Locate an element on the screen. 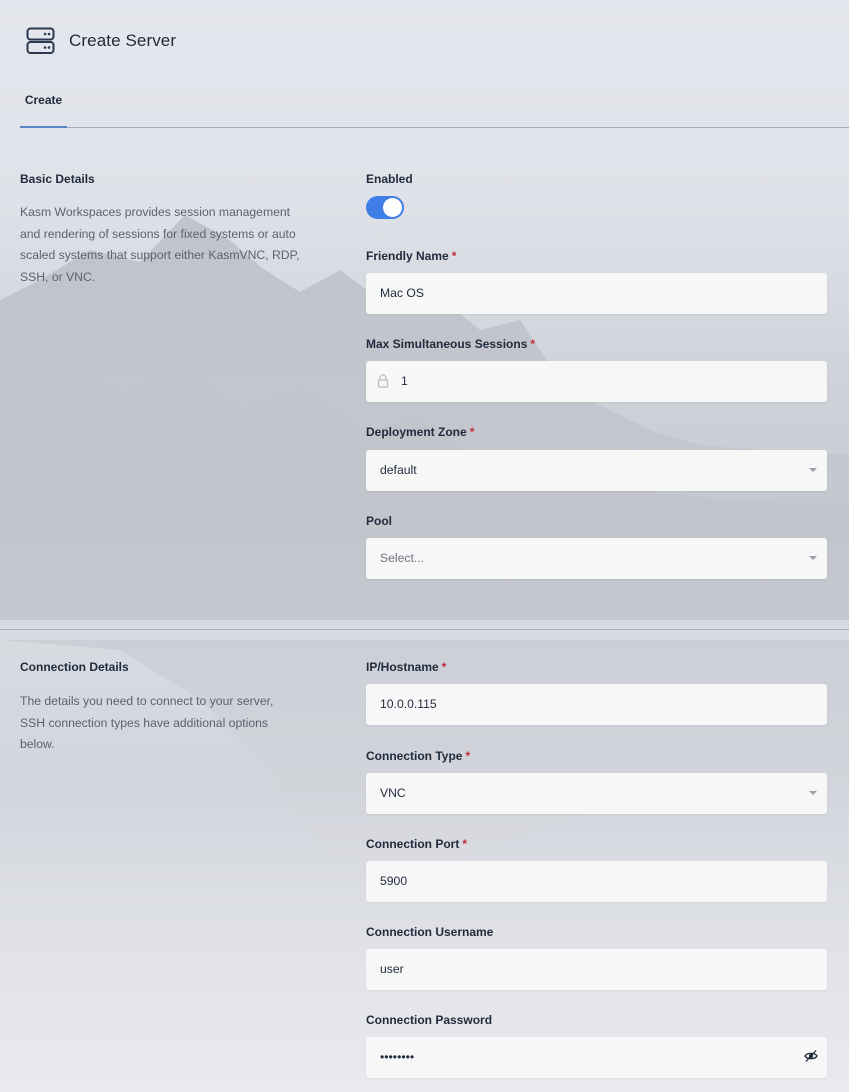 The height and width of the screenshot is (1092, 849). deployment-zone-label: Deployment Zone * is located at coordinates (420, 432).